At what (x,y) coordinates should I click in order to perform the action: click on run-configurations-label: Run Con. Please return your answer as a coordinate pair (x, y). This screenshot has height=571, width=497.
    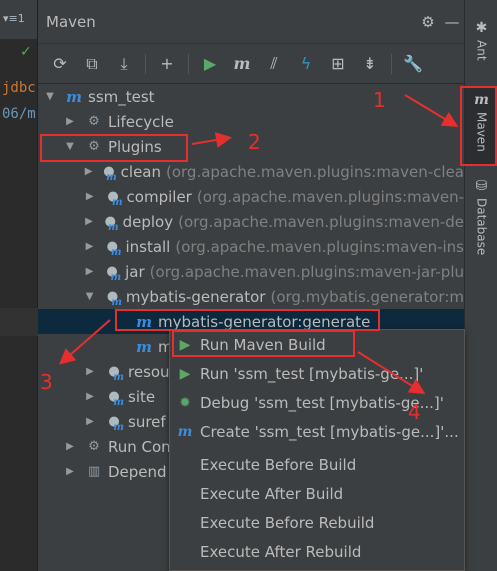
    Looking at the image, I should click on (139, 446).